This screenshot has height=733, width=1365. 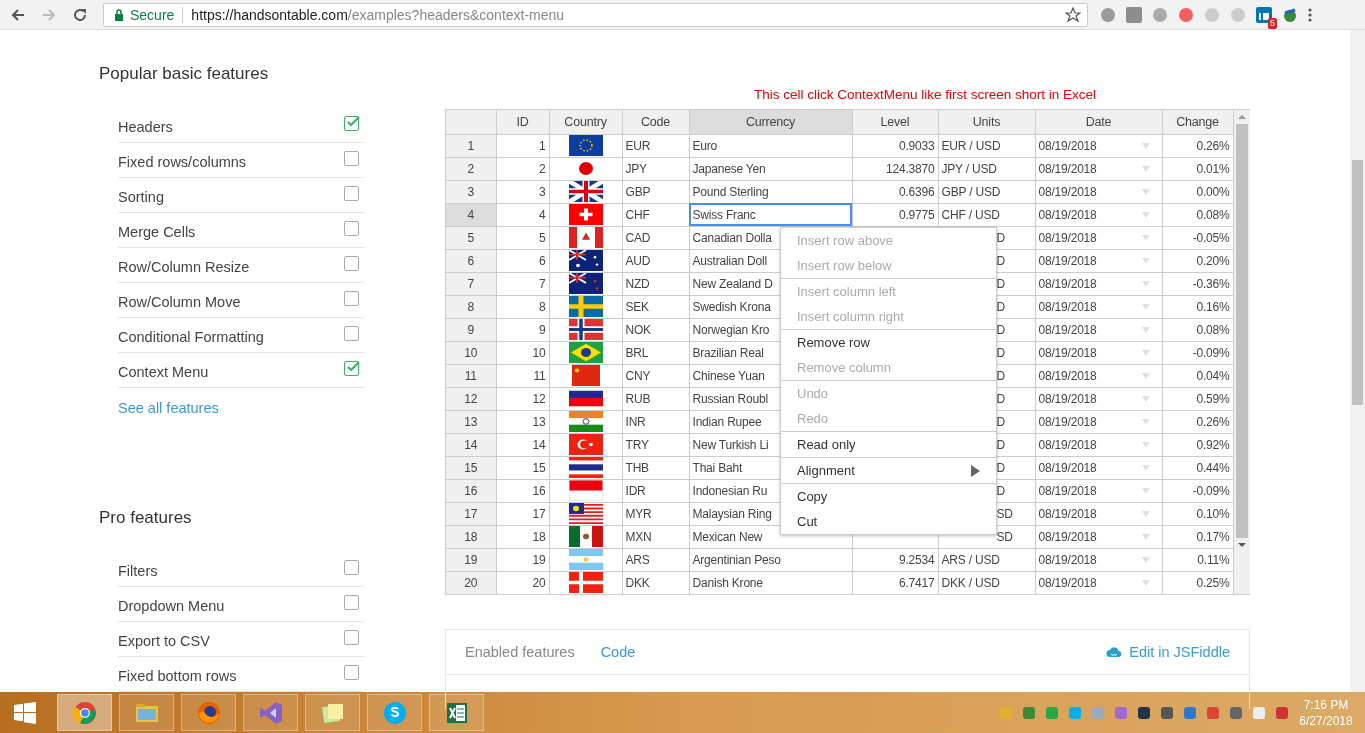 I want to click on row-header: 17, so click(x=471, y=513).